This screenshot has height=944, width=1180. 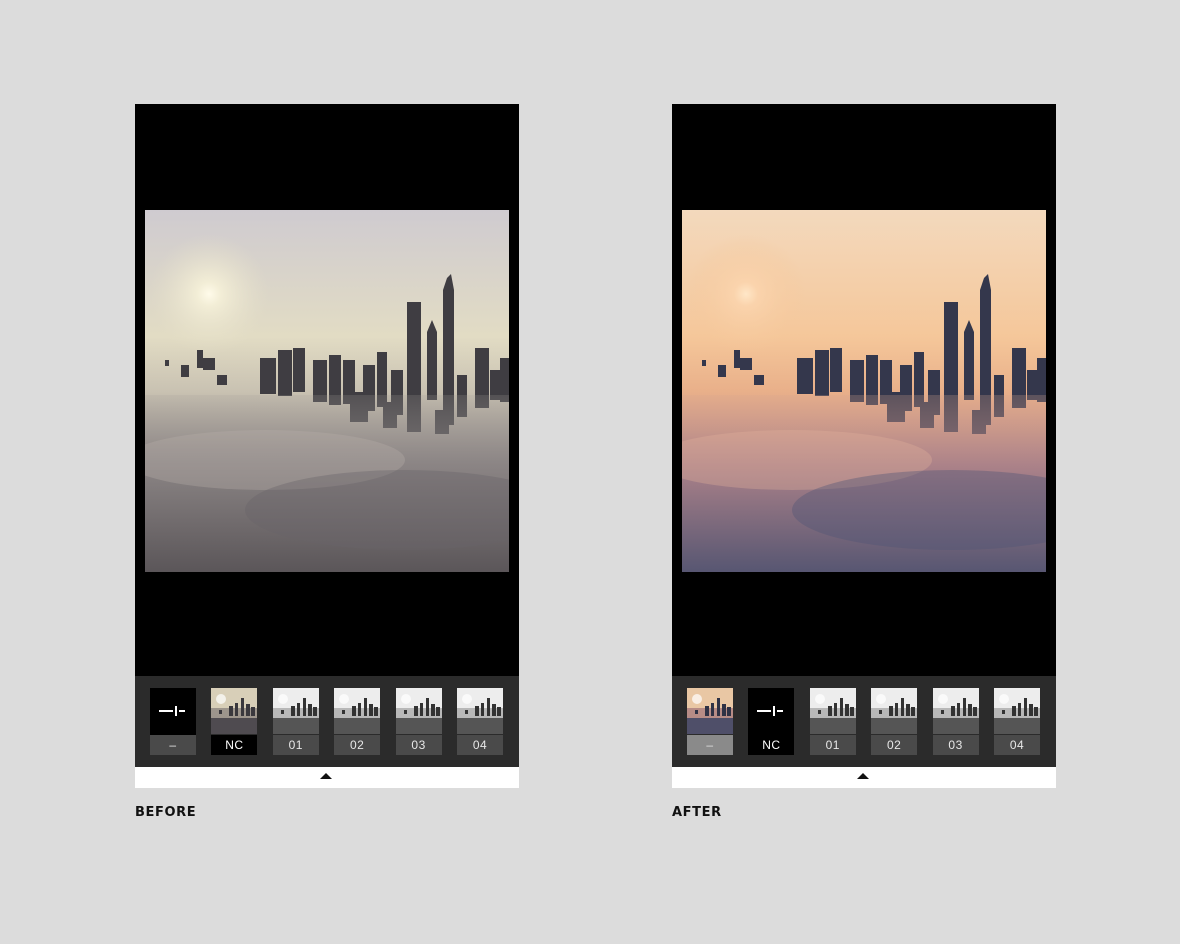 I want to click on before-filter-strip: – NC 01 02 03 04, so click(x=327, y=721).